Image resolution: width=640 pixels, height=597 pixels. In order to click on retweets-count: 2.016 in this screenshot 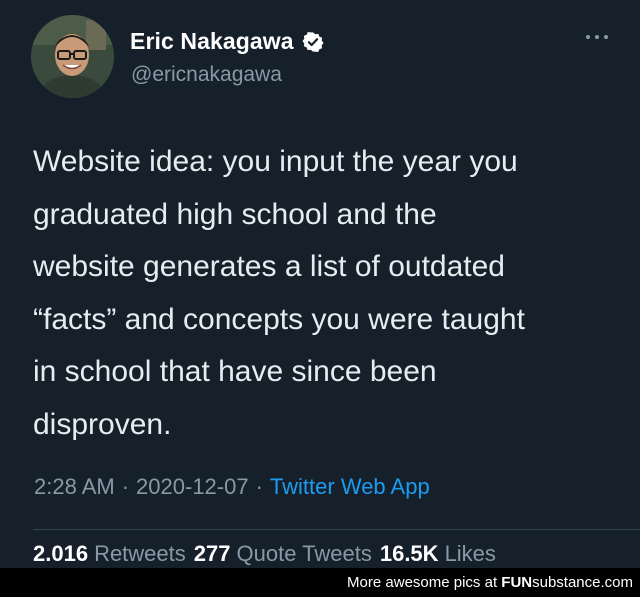, I will do `click(61, 553)`.